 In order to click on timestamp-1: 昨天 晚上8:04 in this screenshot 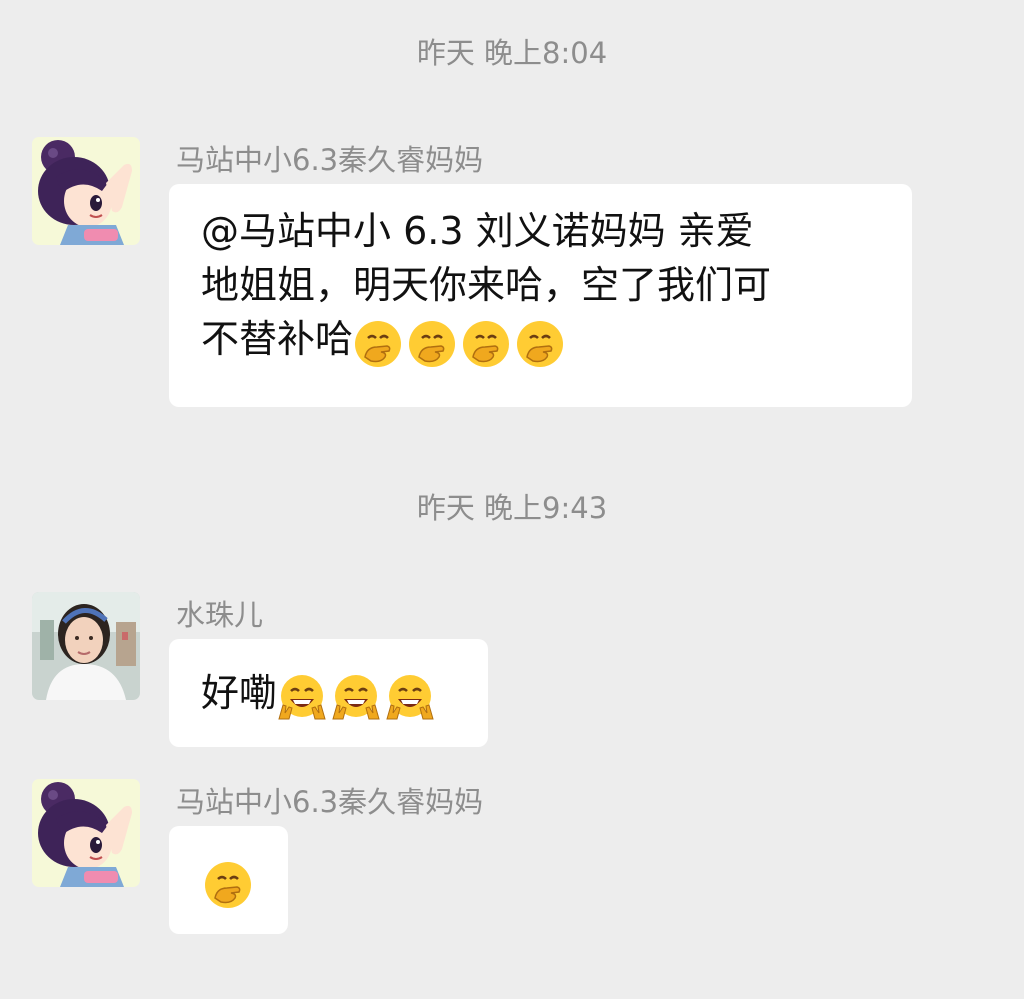, I will do `click(512, 53)`.